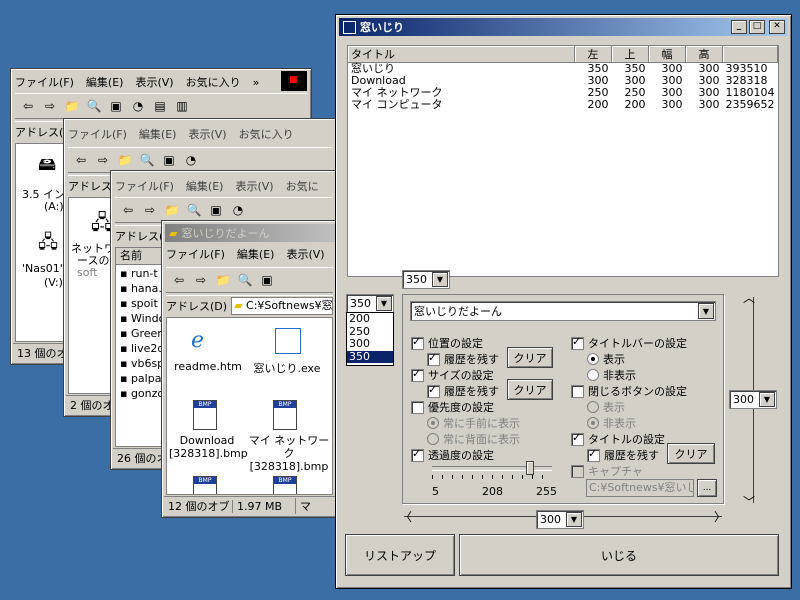 The width and height of the screenshot is (800, 600). I want to click on list-up-button: リストアップ, so click(400, 555).